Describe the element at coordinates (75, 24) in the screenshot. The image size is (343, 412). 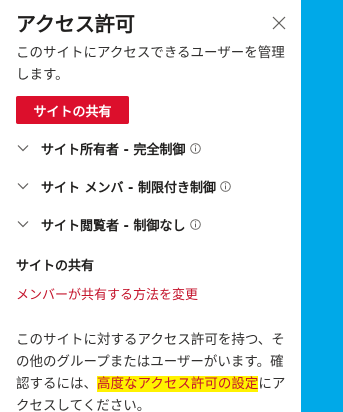
I see `panel-title: アクセス許可` at that location.